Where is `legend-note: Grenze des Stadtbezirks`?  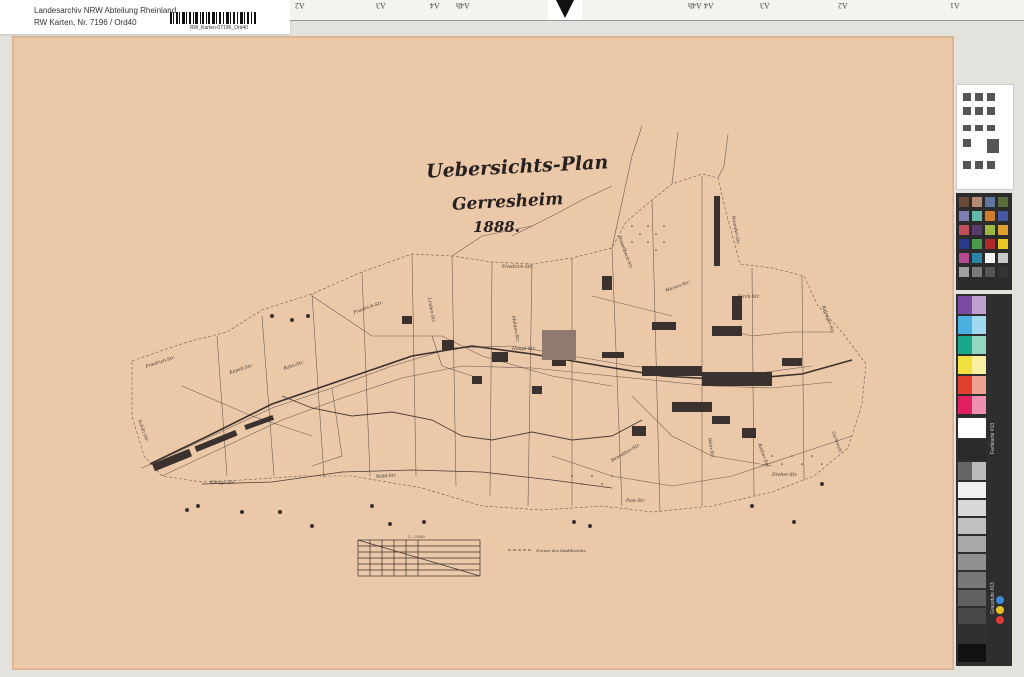 legend-note: Grenze des Stadtbezirks is located at coordinates (561, 550).